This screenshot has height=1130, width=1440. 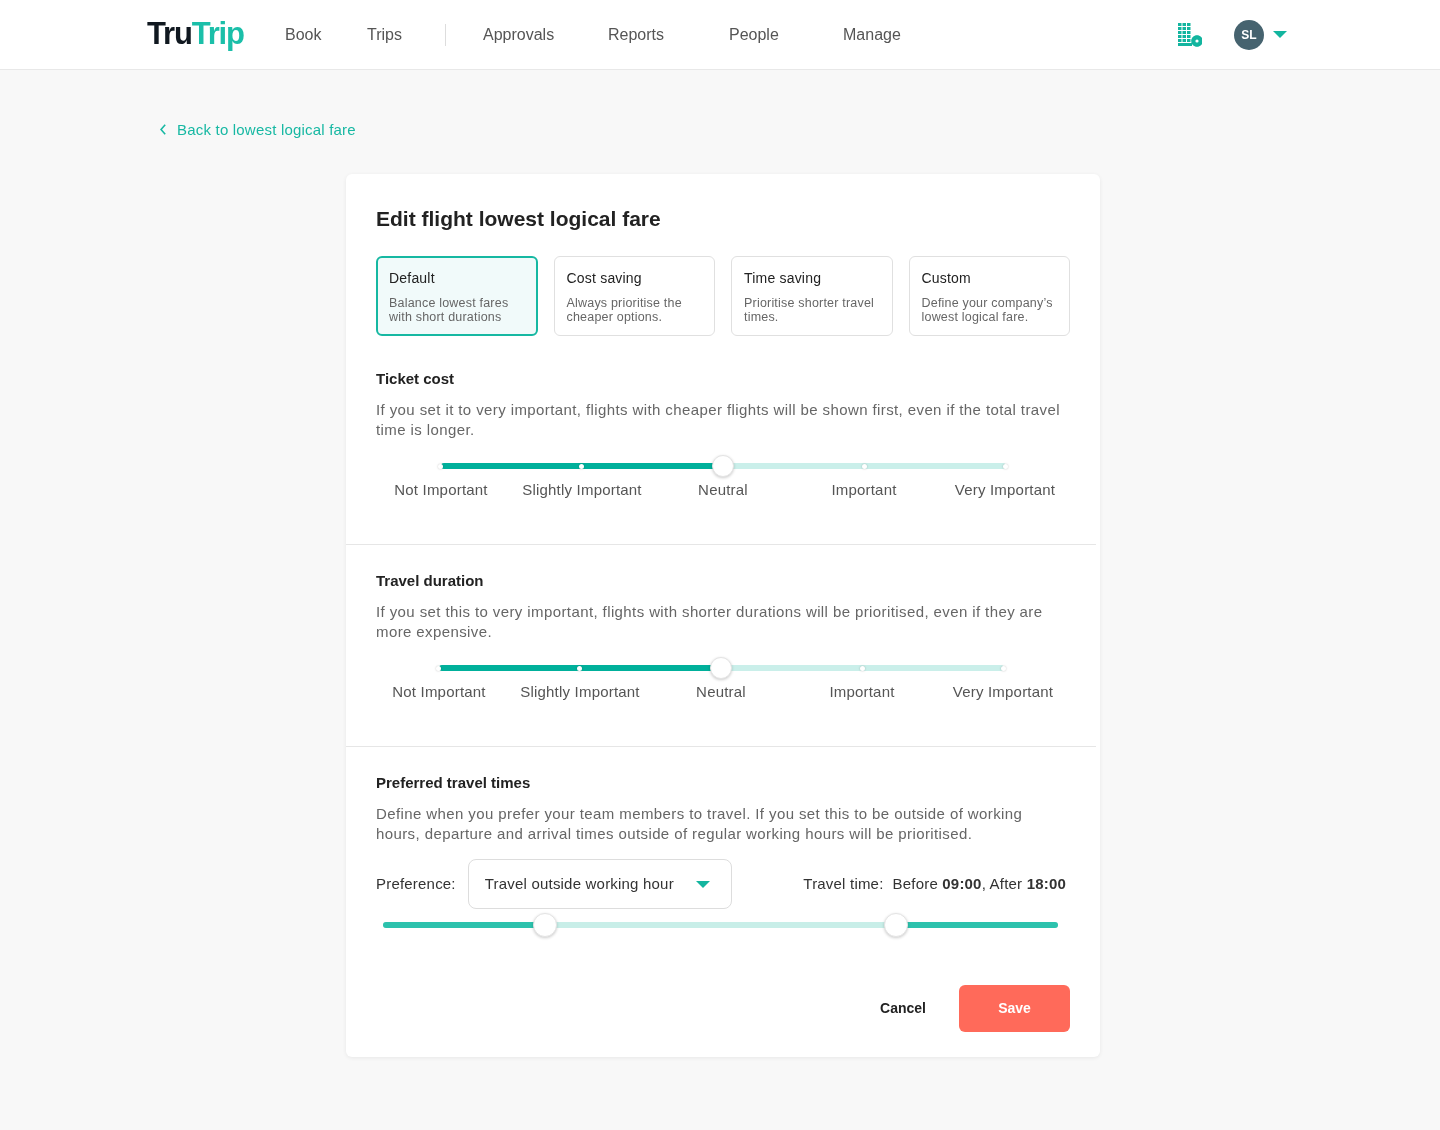 I want to click on preference-dropdown: Travel outside working hour, so click(x=599, y=884).